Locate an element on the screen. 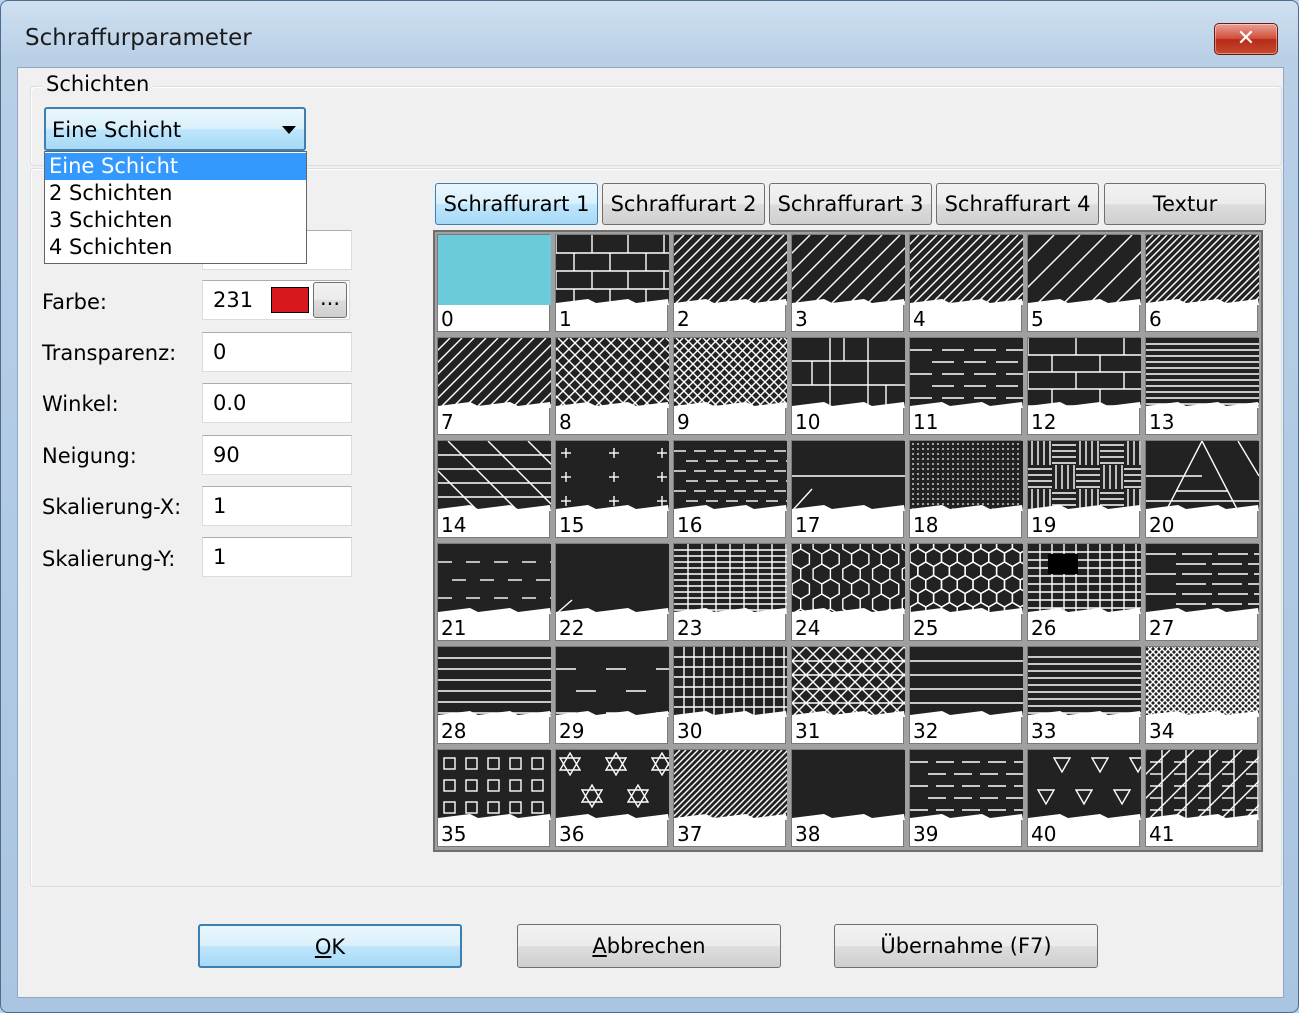  tab-pattern-3: Schraffurart 3 is located at coordinates (850, 204).